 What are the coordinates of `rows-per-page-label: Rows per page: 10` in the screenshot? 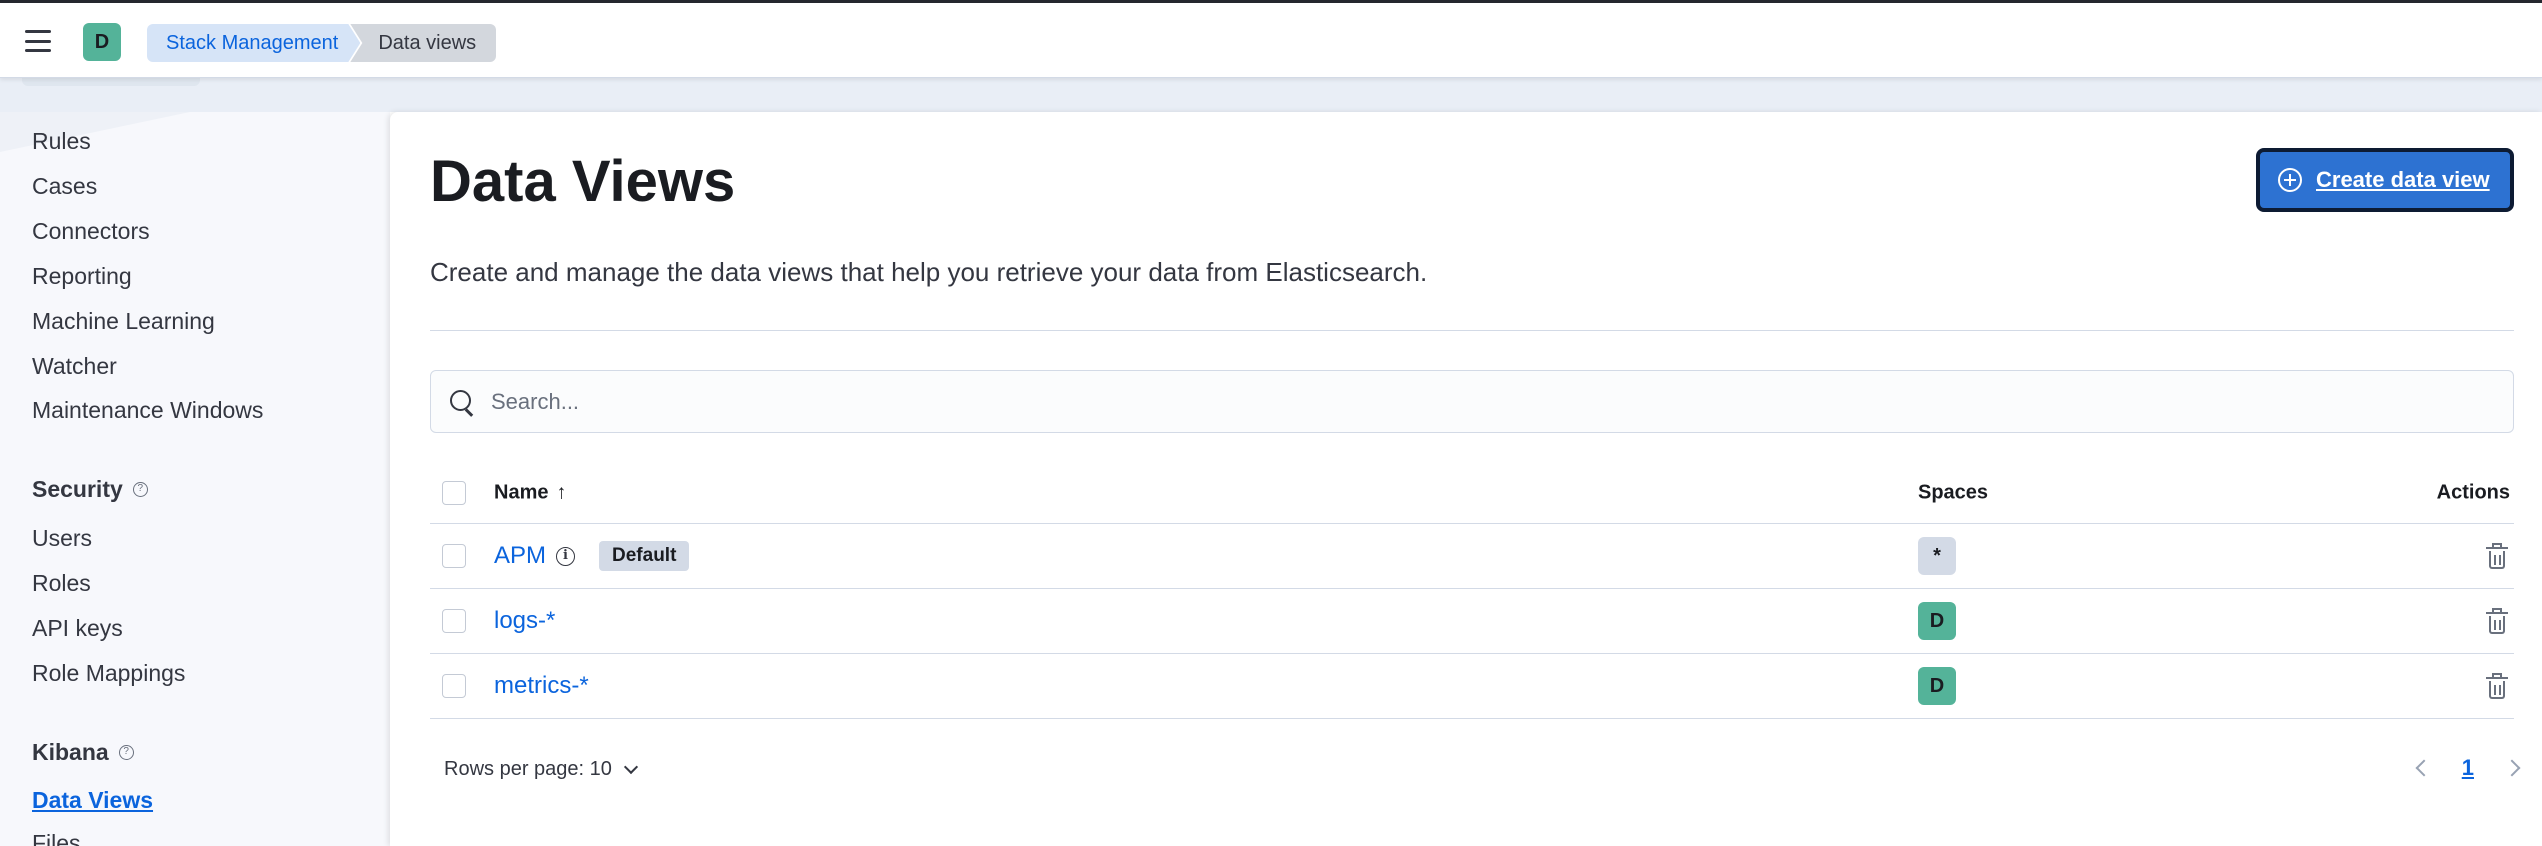 It's located at (528, 769).